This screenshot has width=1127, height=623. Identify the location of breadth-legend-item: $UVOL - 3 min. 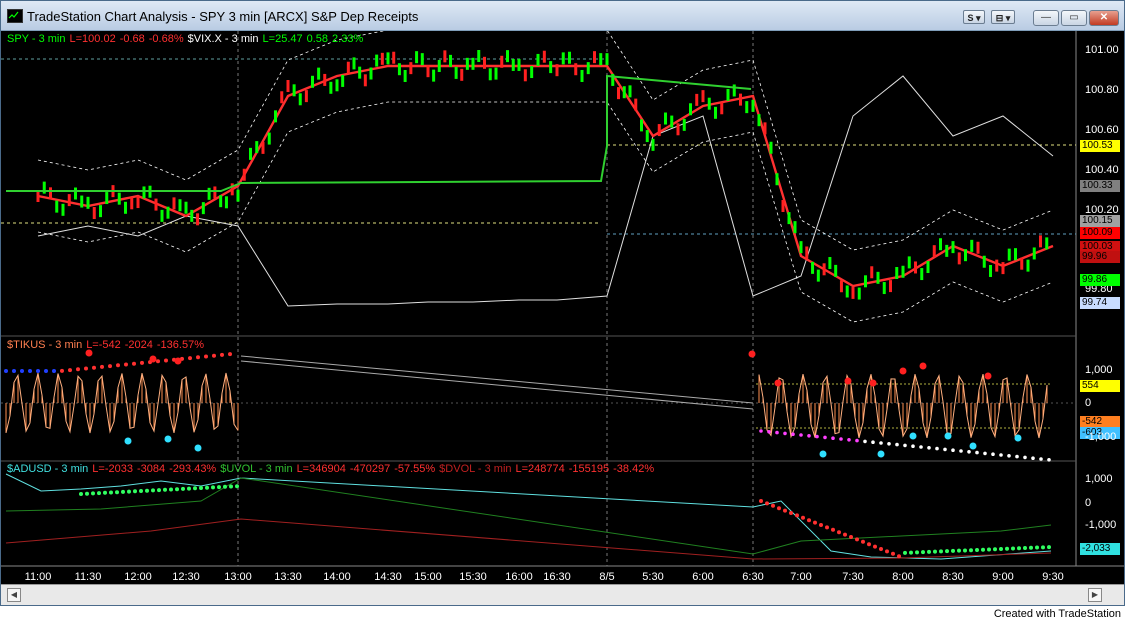
(256, 469).